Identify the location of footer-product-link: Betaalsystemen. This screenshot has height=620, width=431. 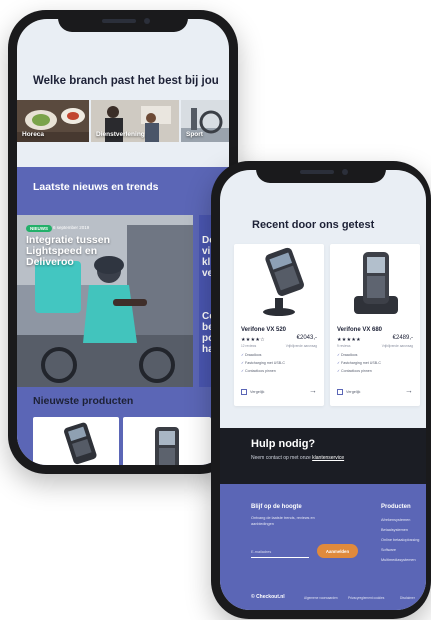
(394, 530).